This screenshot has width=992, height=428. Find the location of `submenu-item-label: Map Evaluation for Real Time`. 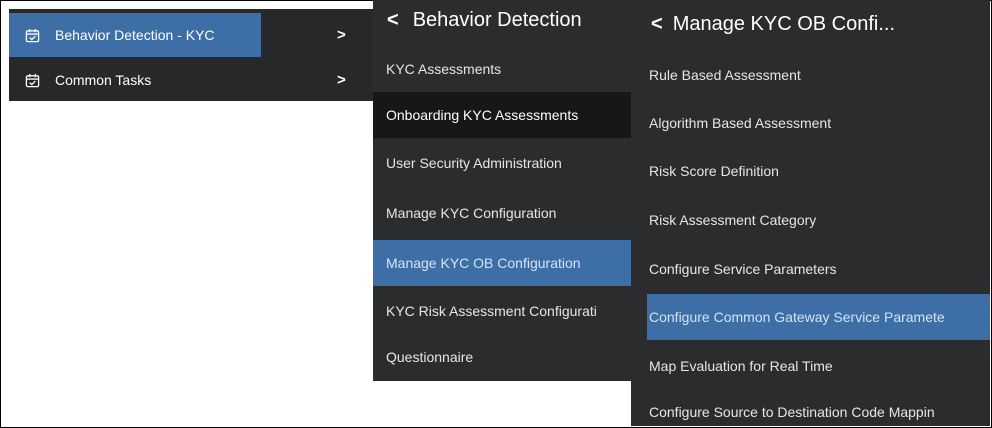

submenu-item-label: Map Evaluation for Real Time is located at coordinates (741, 366).